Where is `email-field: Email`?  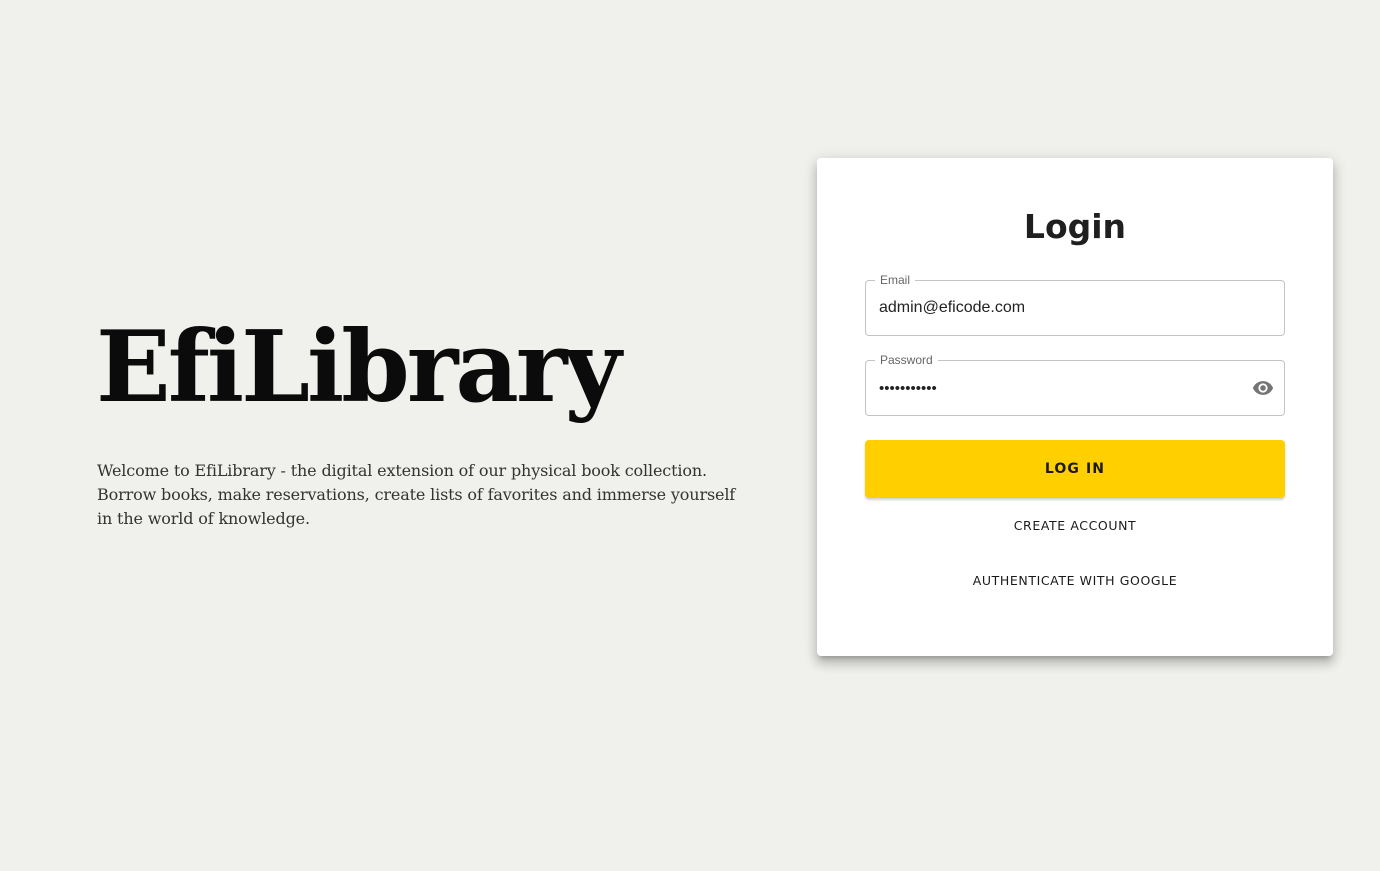 email-field: Email is located at coordinates (1075, 304).